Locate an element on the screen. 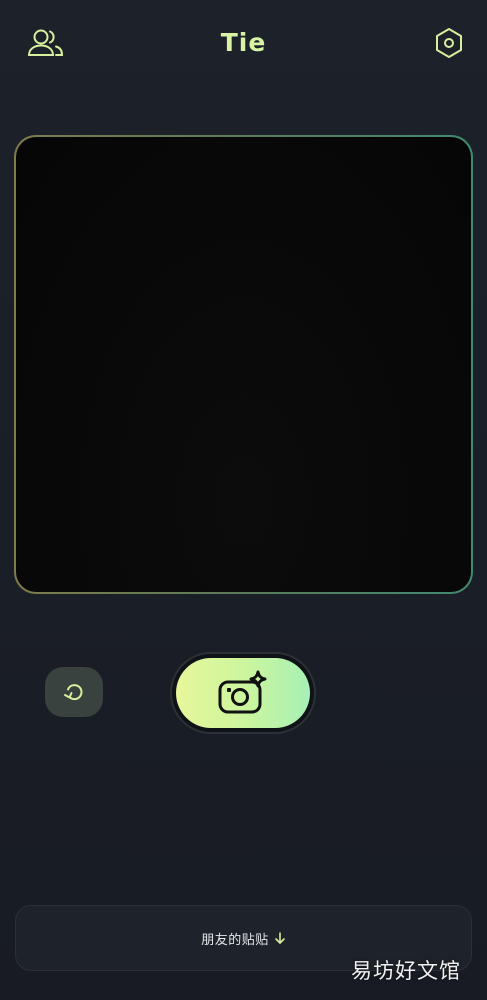 The height and width of the screenshot is (1000, 487). camera-sparkle-icon is located at coordinates (242, 692).